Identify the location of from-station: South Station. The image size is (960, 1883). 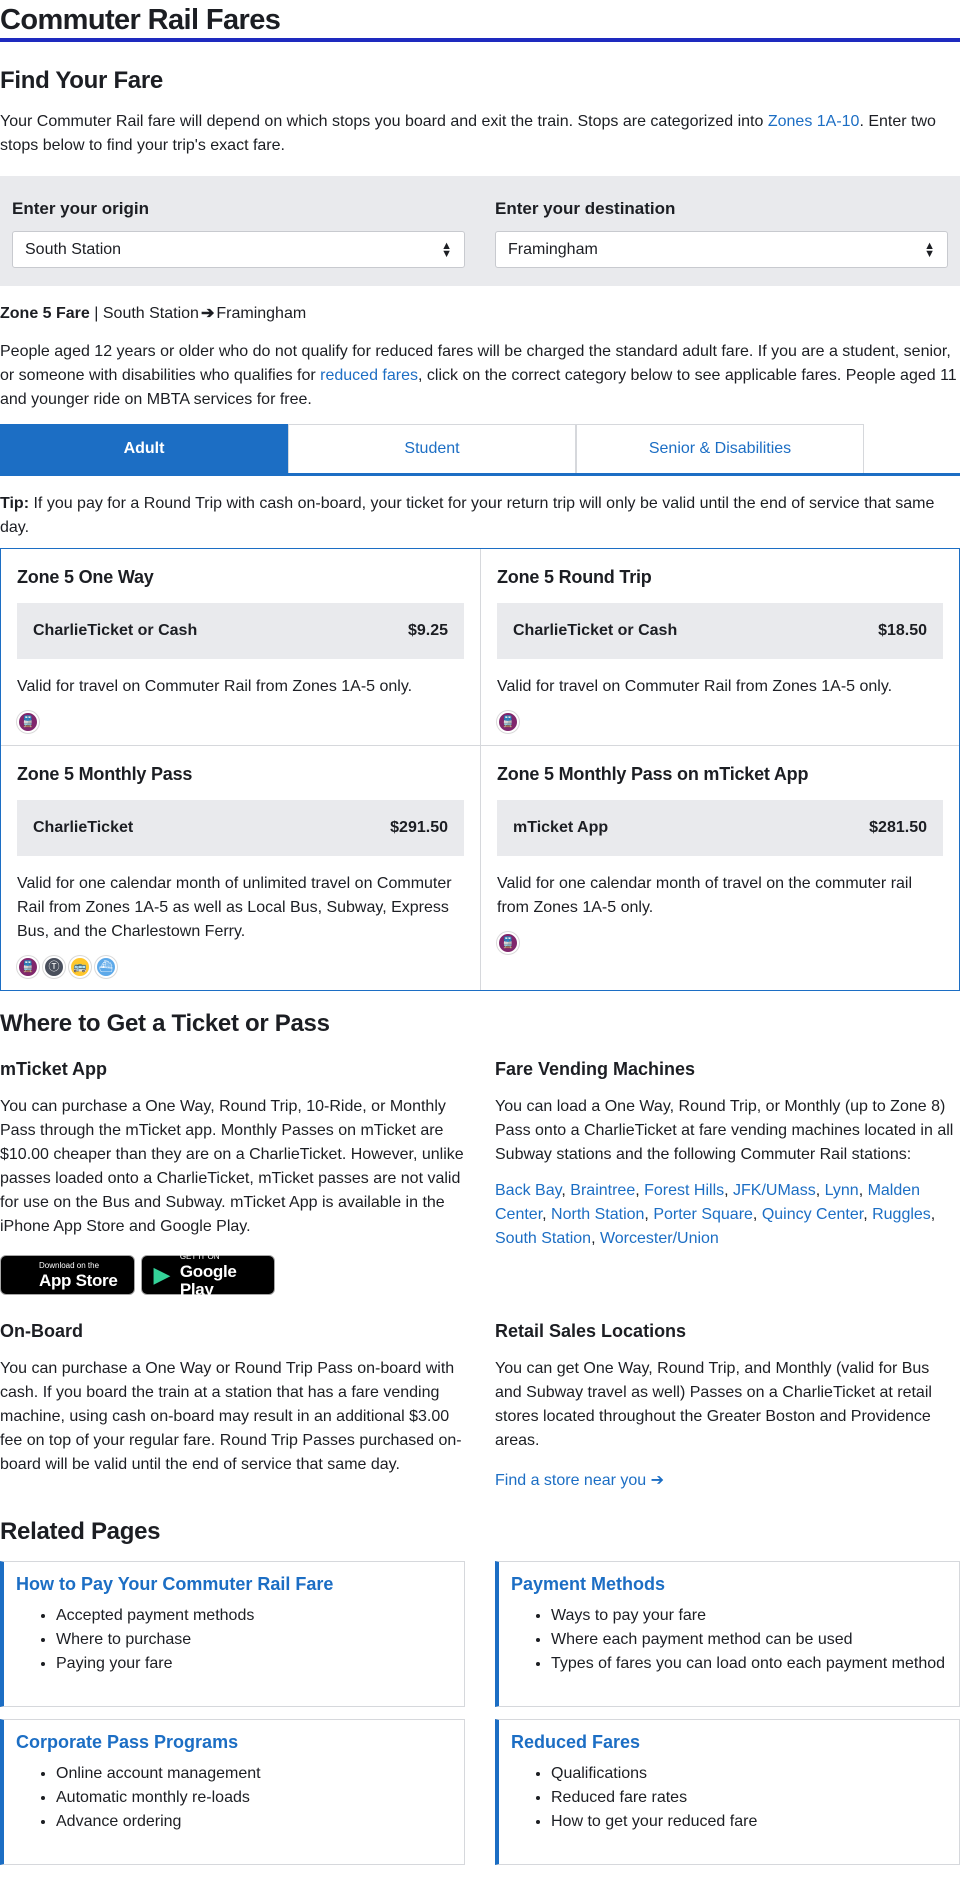
(150, 313).